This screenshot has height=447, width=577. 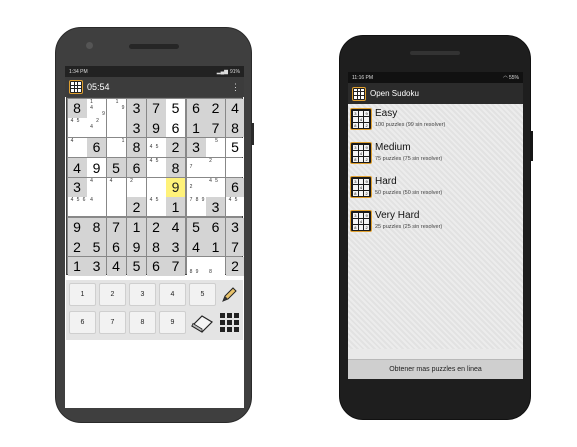 I want to click on key-1: 1, so click(x=82, y=294).